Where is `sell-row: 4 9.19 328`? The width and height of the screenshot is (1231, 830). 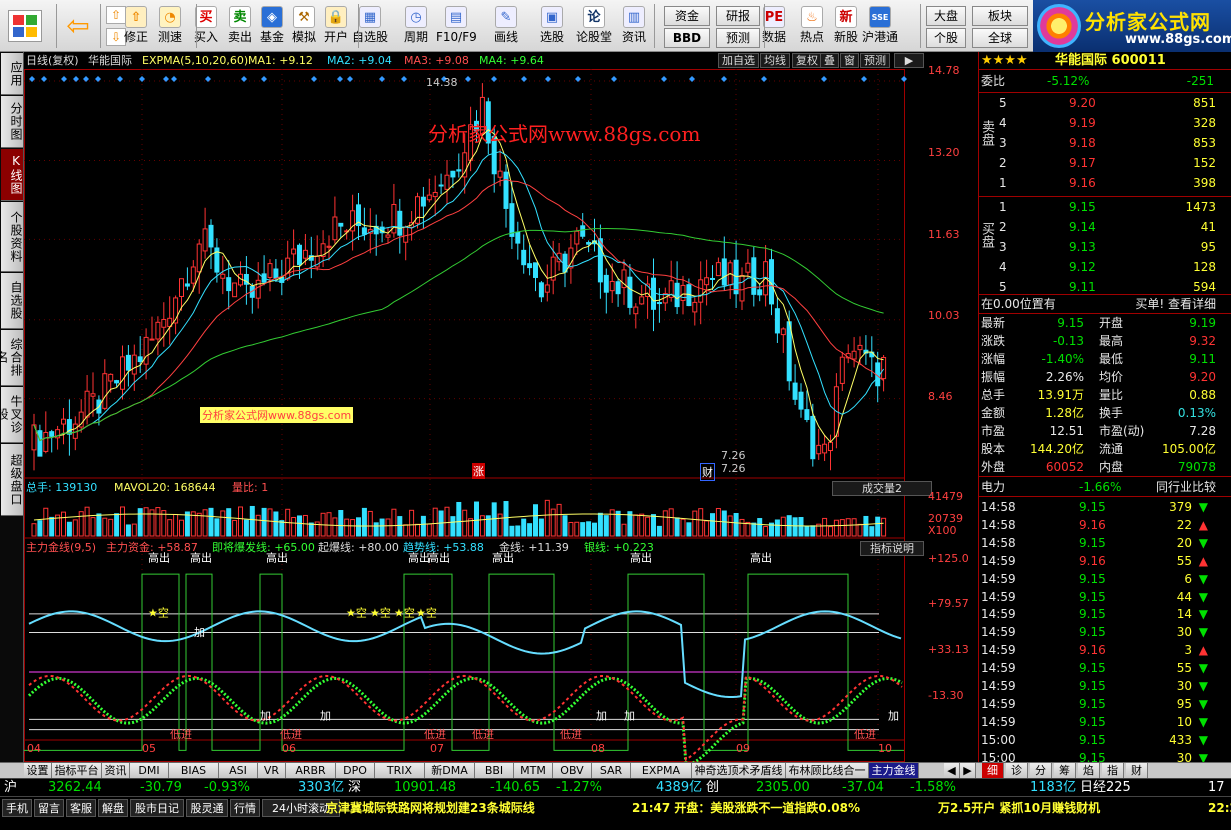 sell-row: 4 9.19 328 is located at coordinates (1105, 123).